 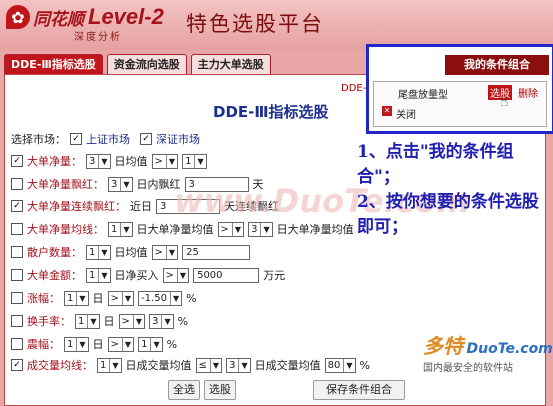 What do you see at coordinates (58, 19) in the screenshot?
I see `logo-name: 同花顺` at bounding box center [58, 19].